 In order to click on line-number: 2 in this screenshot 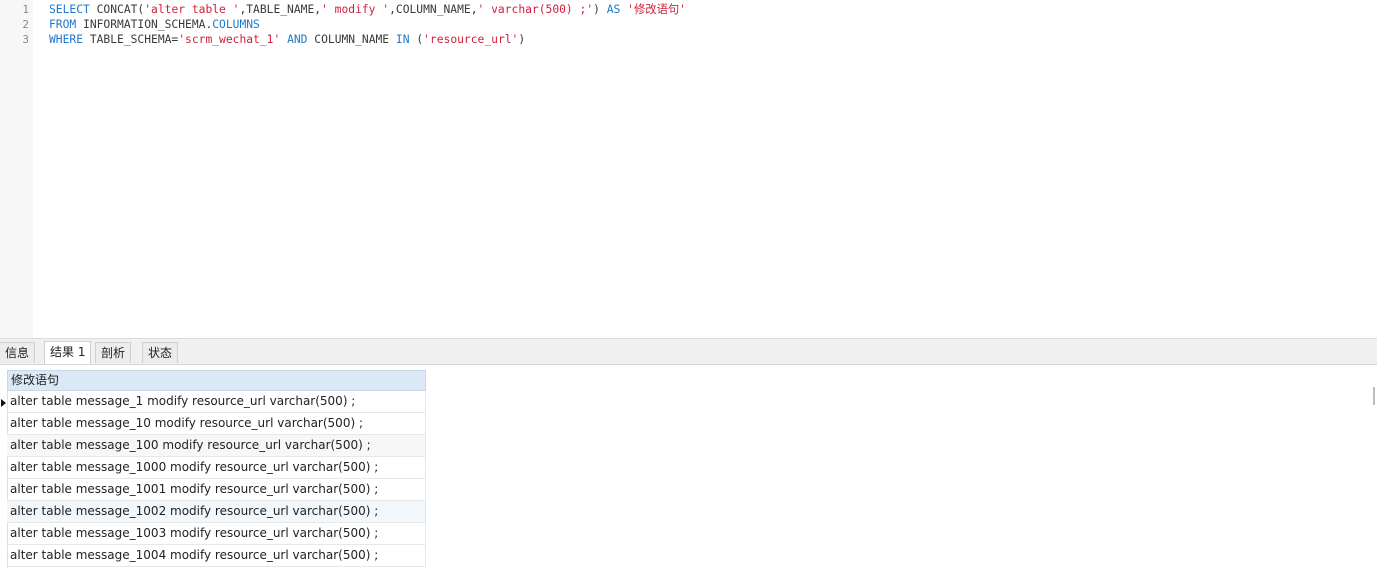, I will do `click(25, 24)`.